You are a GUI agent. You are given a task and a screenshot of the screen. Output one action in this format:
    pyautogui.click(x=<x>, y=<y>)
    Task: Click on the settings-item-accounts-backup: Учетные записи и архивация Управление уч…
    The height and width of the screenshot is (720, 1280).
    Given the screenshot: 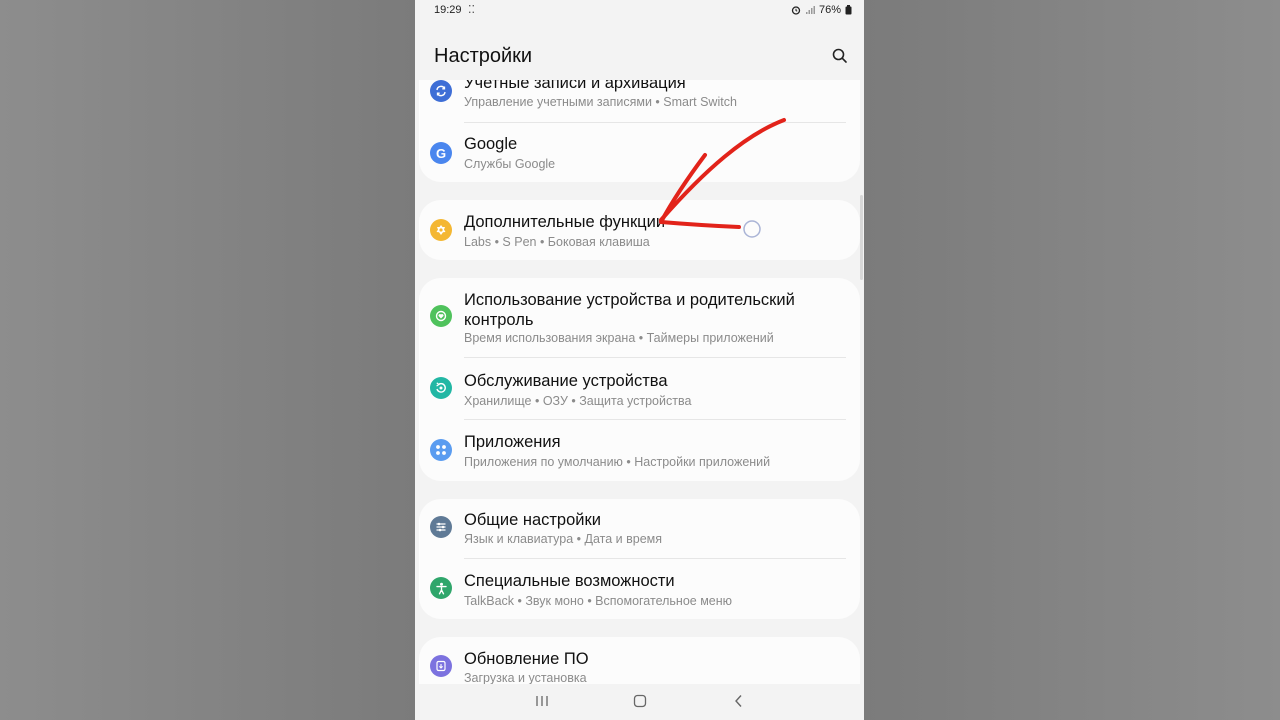 What is the action you would take?
    pyautogui.click(x=639, y=101)
    